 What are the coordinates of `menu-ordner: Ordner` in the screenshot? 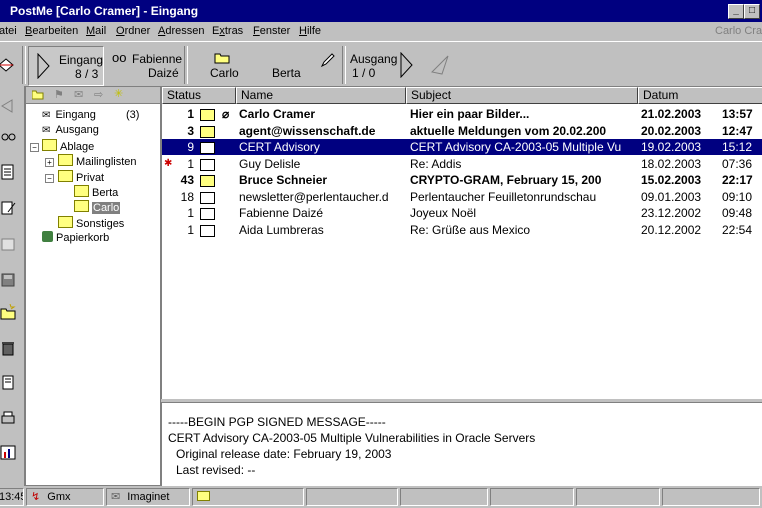 It's located at (133, 31).